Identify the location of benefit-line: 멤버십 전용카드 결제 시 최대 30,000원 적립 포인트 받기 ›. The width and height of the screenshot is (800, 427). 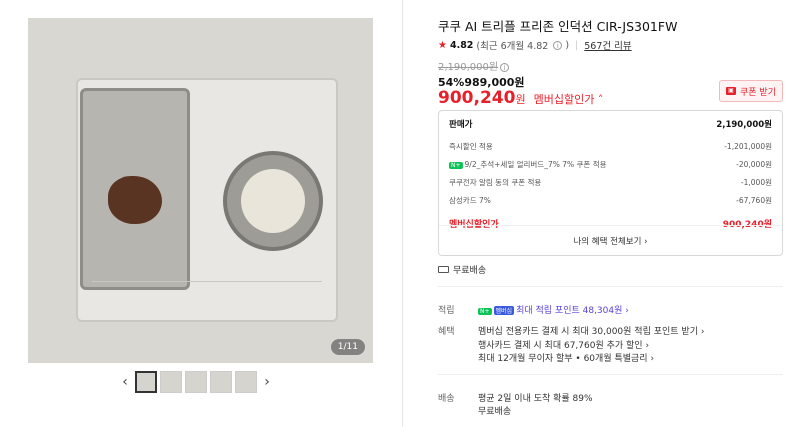
(591, 330).